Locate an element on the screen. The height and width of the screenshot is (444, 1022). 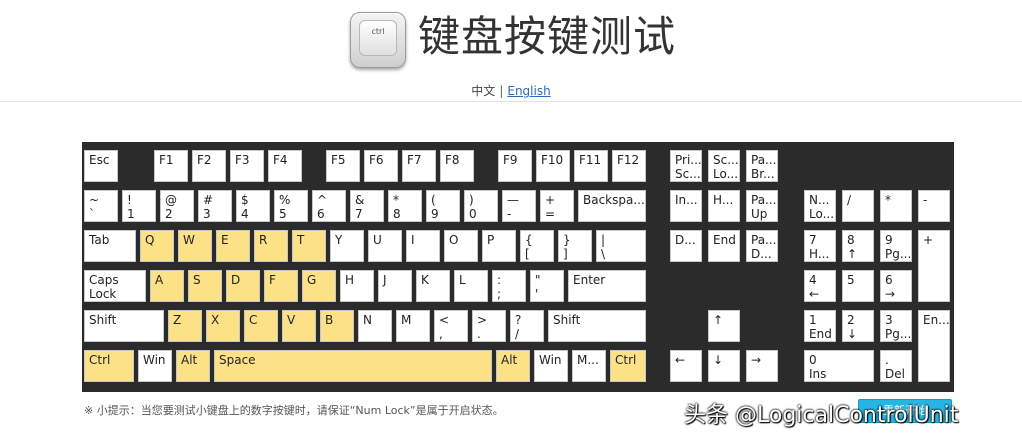
key-s: S is located at coordinates (205, 286).